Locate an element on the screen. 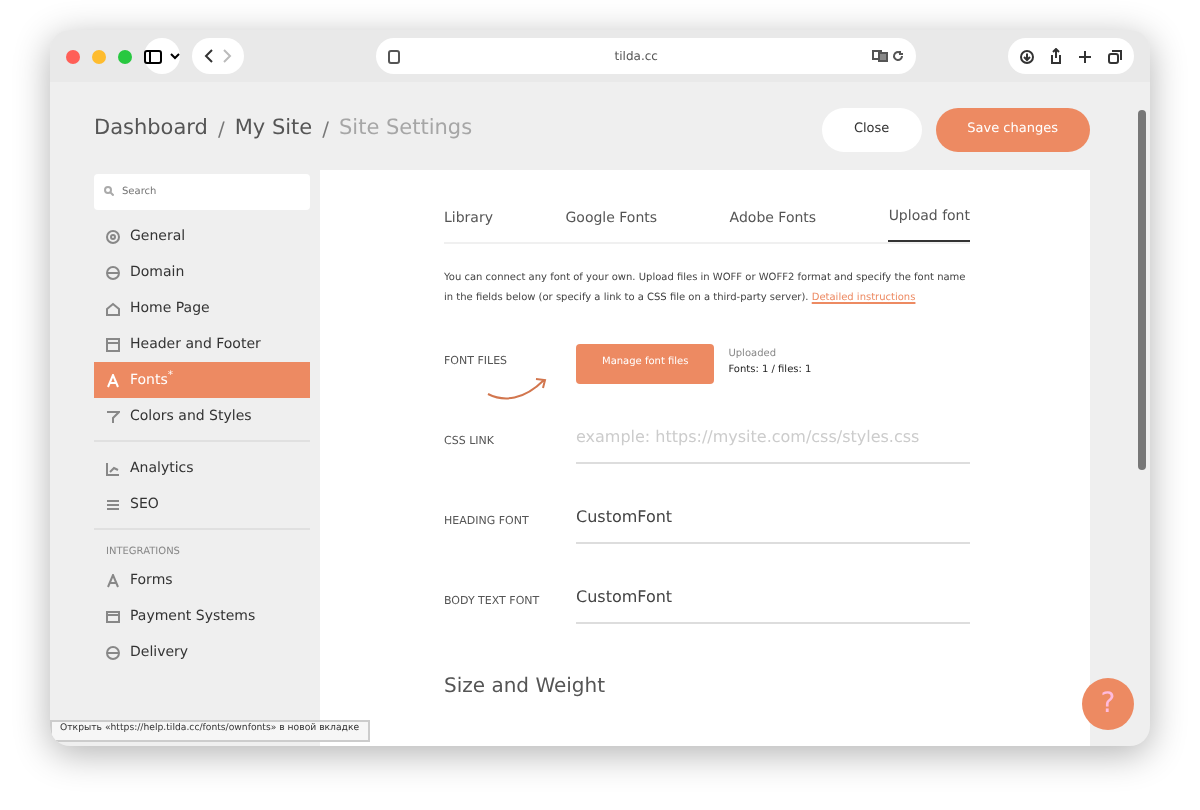 The image size is (1200, 810). list-icon is located at coordinates (113, 504).